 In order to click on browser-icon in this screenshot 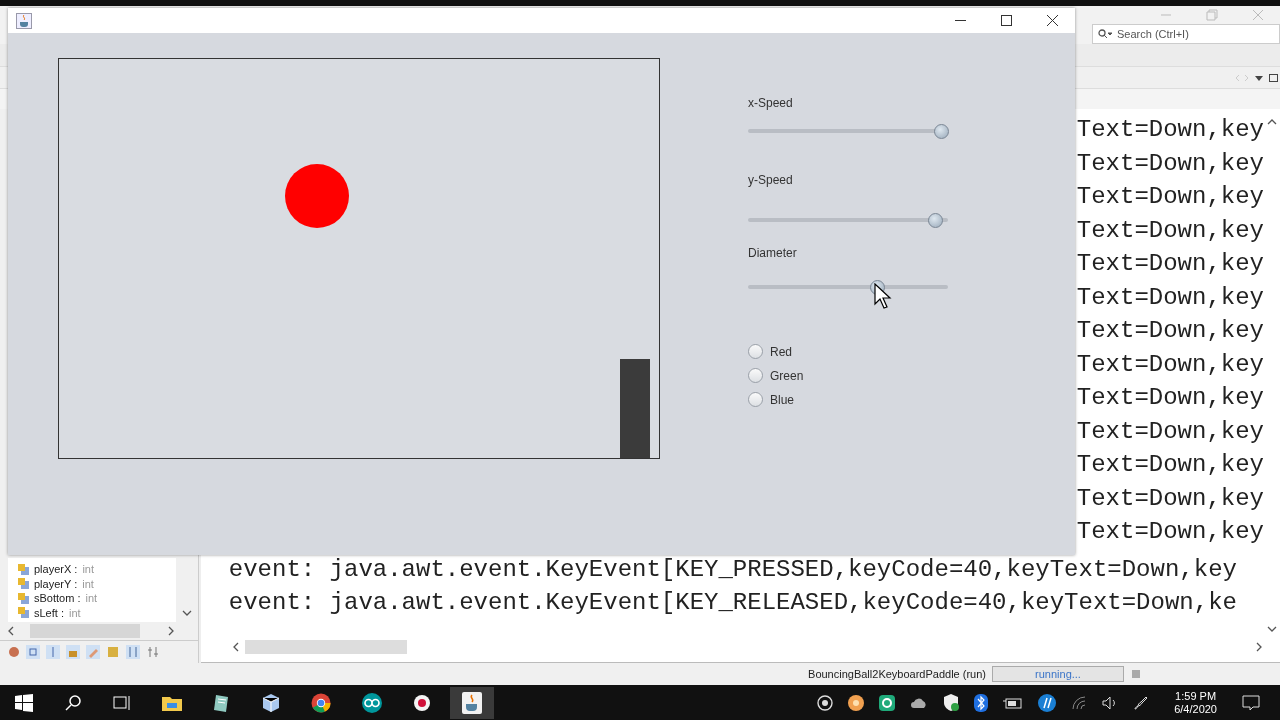, I will do `click(321, 702)`.